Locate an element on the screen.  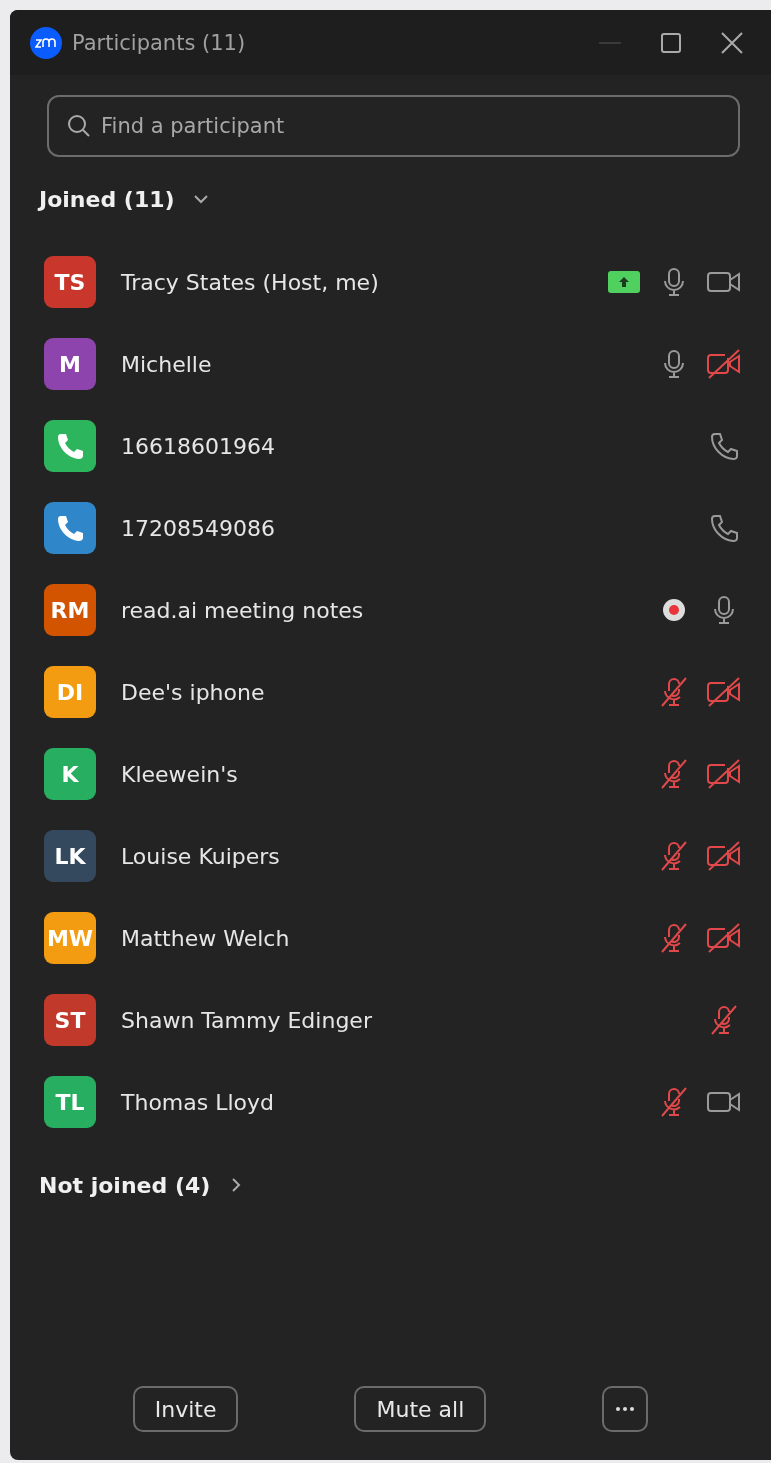
participant-name: 17208549086 is located at coordinates (198, 528).